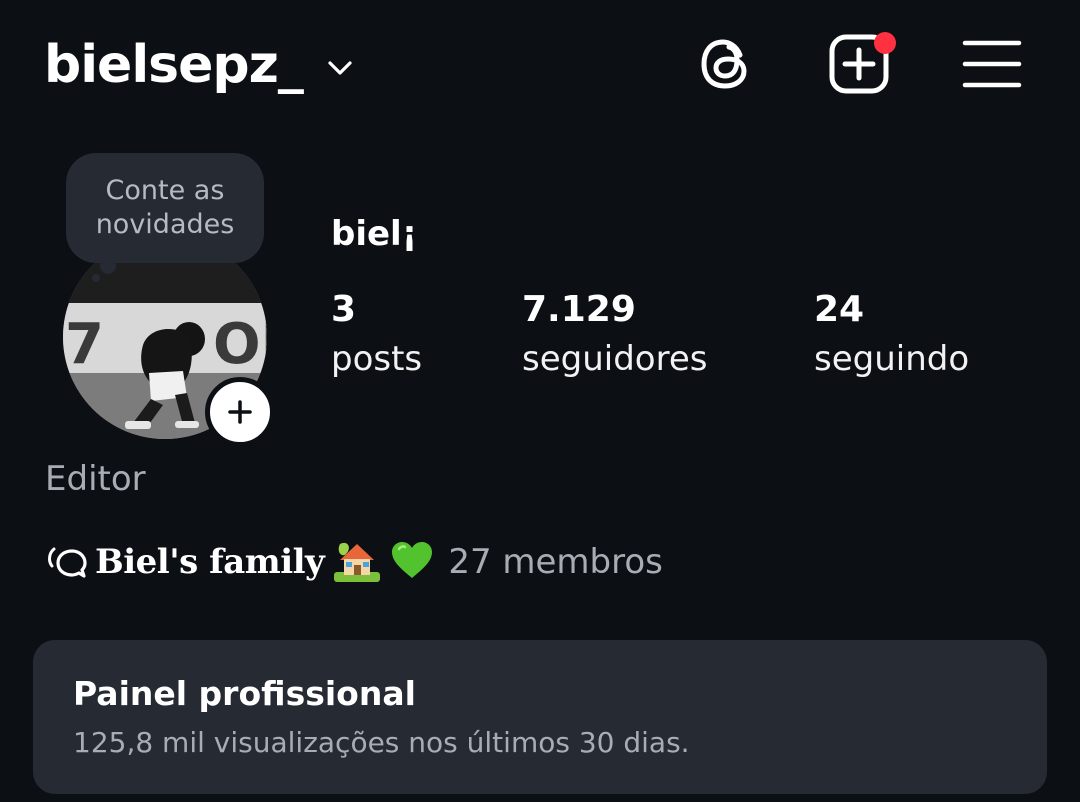  Describe the element at coordinates (377, 359) in the screenshot. I see `posts-label: posts` at that location.